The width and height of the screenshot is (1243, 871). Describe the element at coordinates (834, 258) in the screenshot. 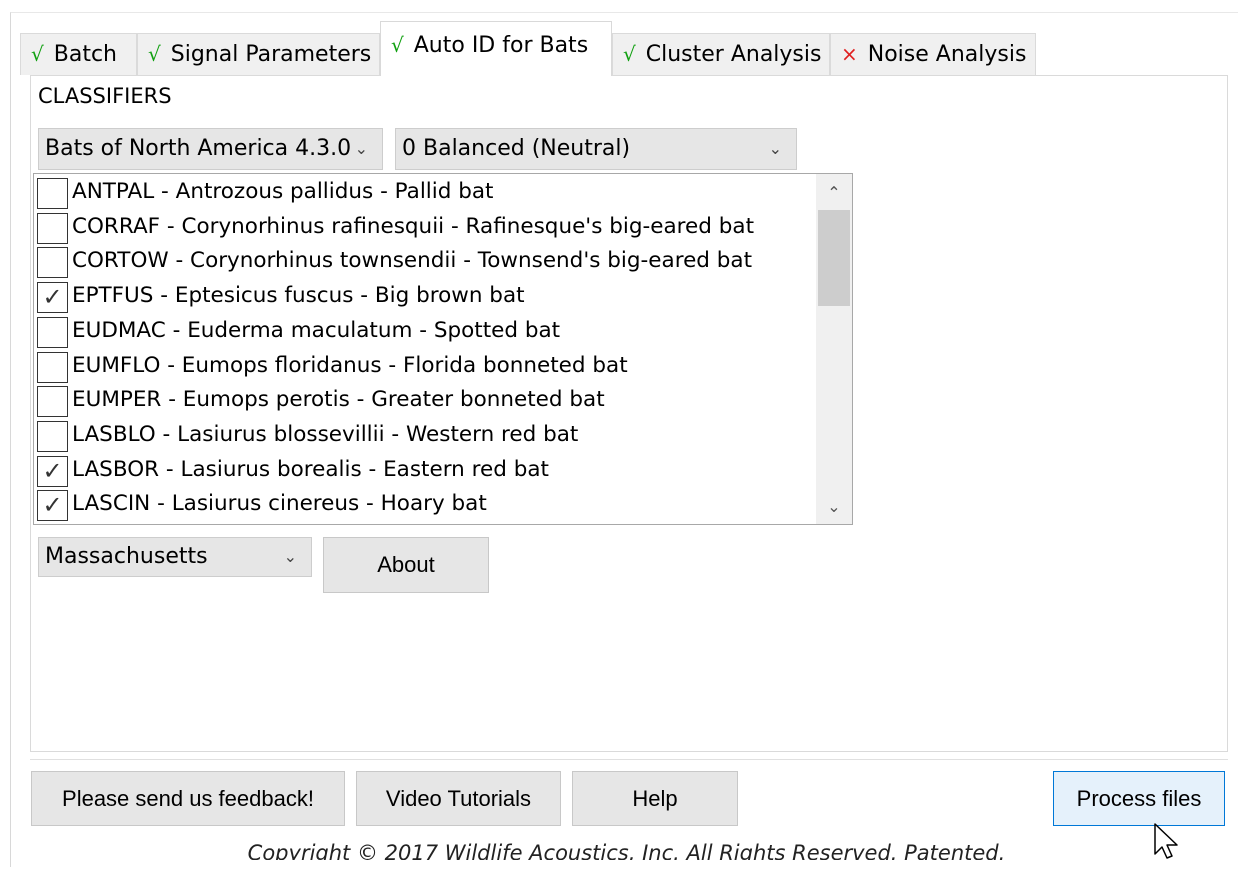

I see `scroll-thumb` at that location.